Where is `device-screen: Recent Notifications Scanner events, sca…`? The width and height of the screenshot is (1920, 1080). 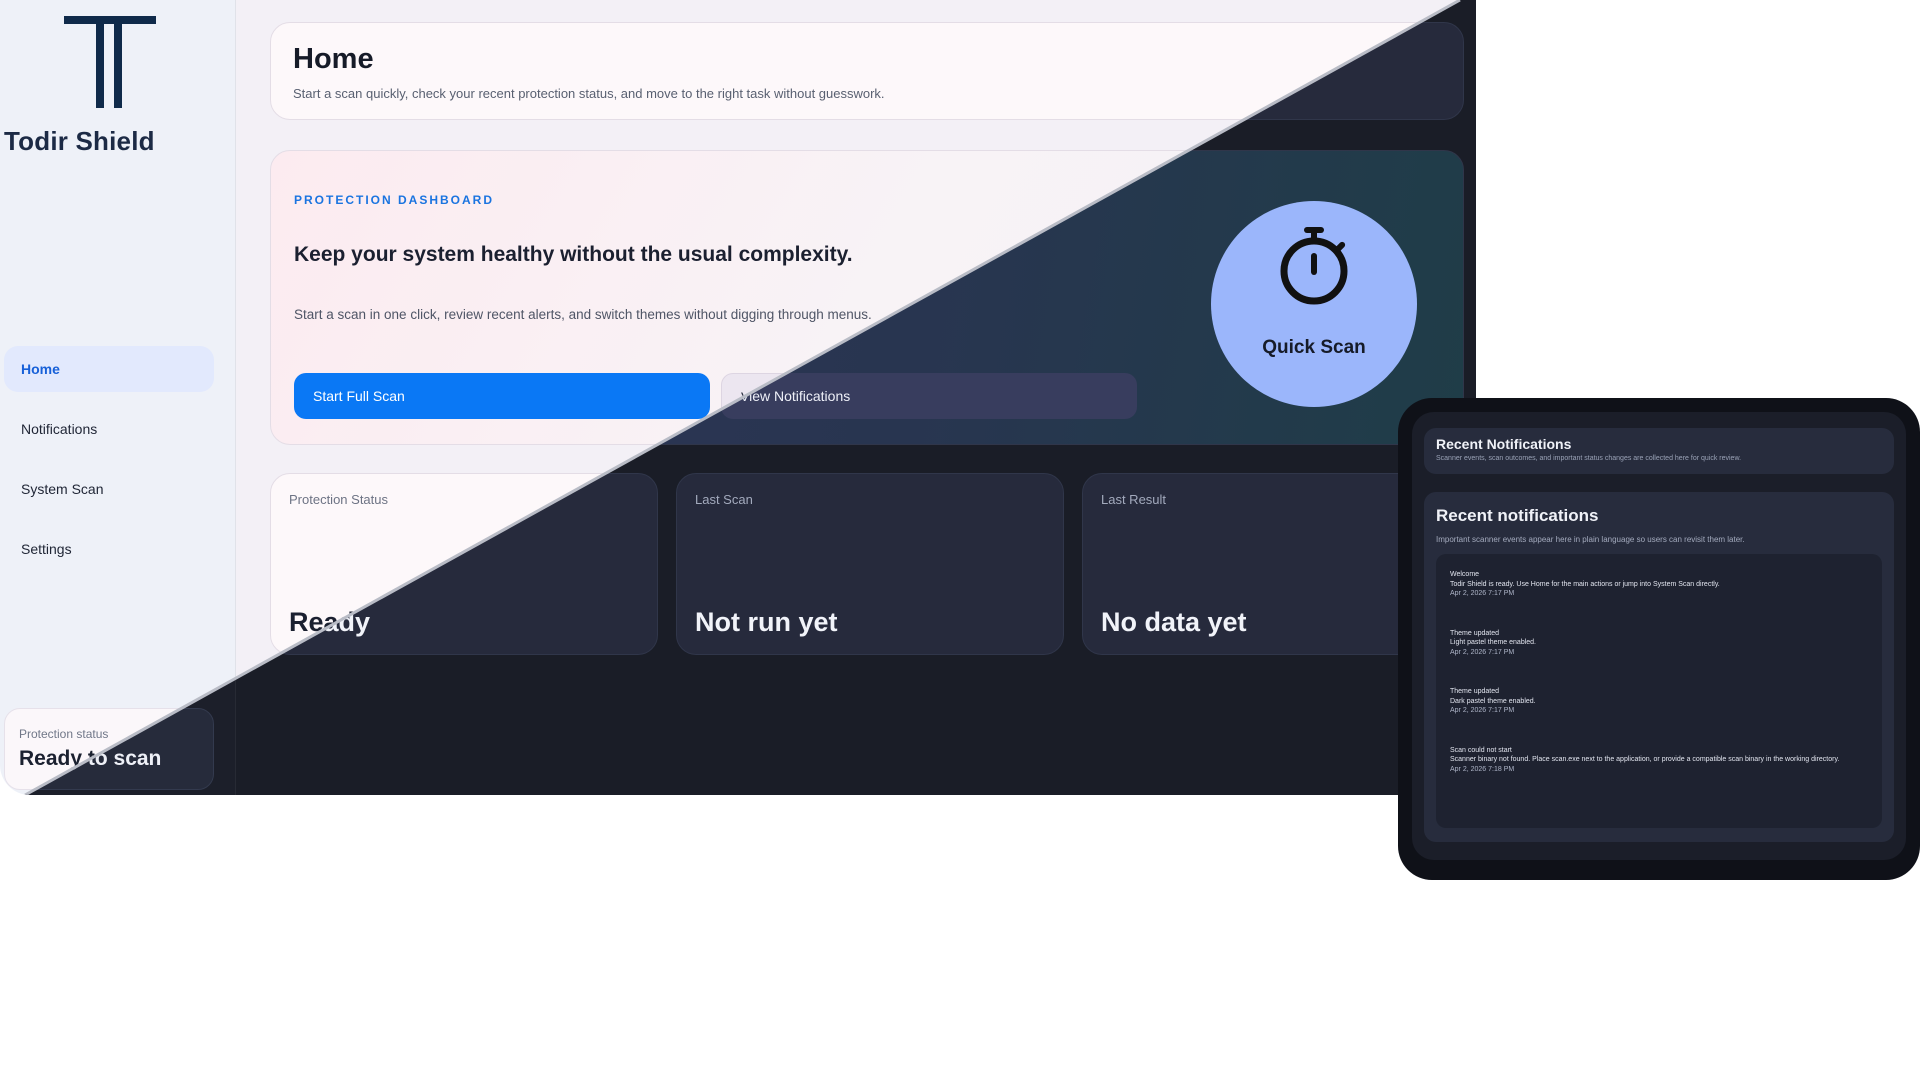
device-screen: Recent Notifications Scanner events, sca… is located at coordinates (1659, 636).